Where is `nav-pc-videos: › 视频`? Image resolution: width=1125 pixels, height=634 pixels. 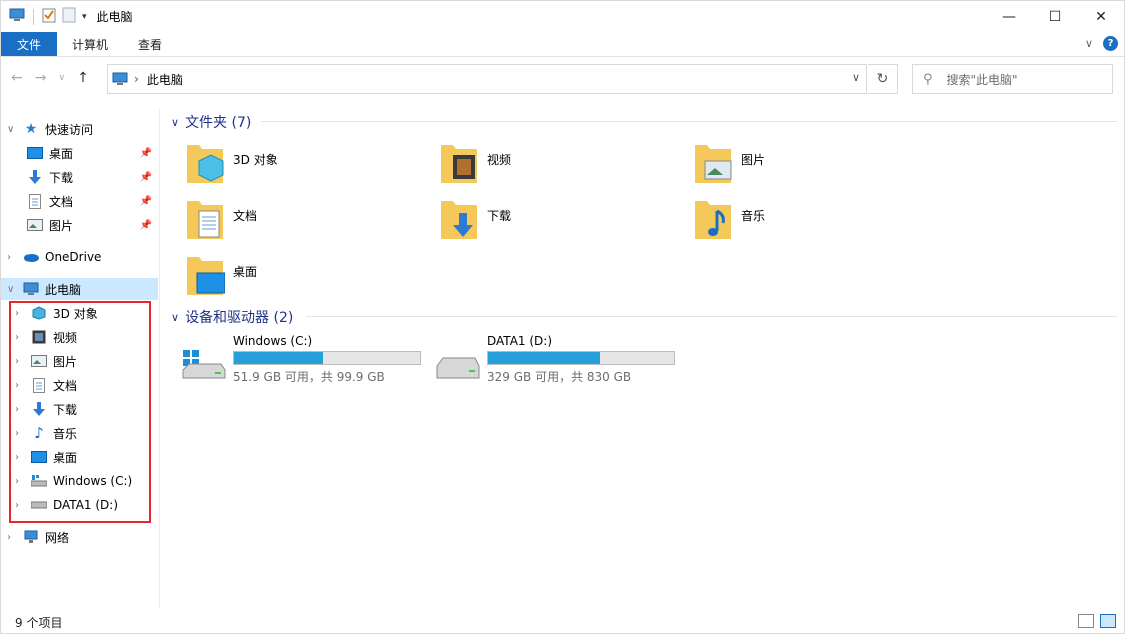 nav-pc-videos: › 视频 is located at coordinates (79, 337).